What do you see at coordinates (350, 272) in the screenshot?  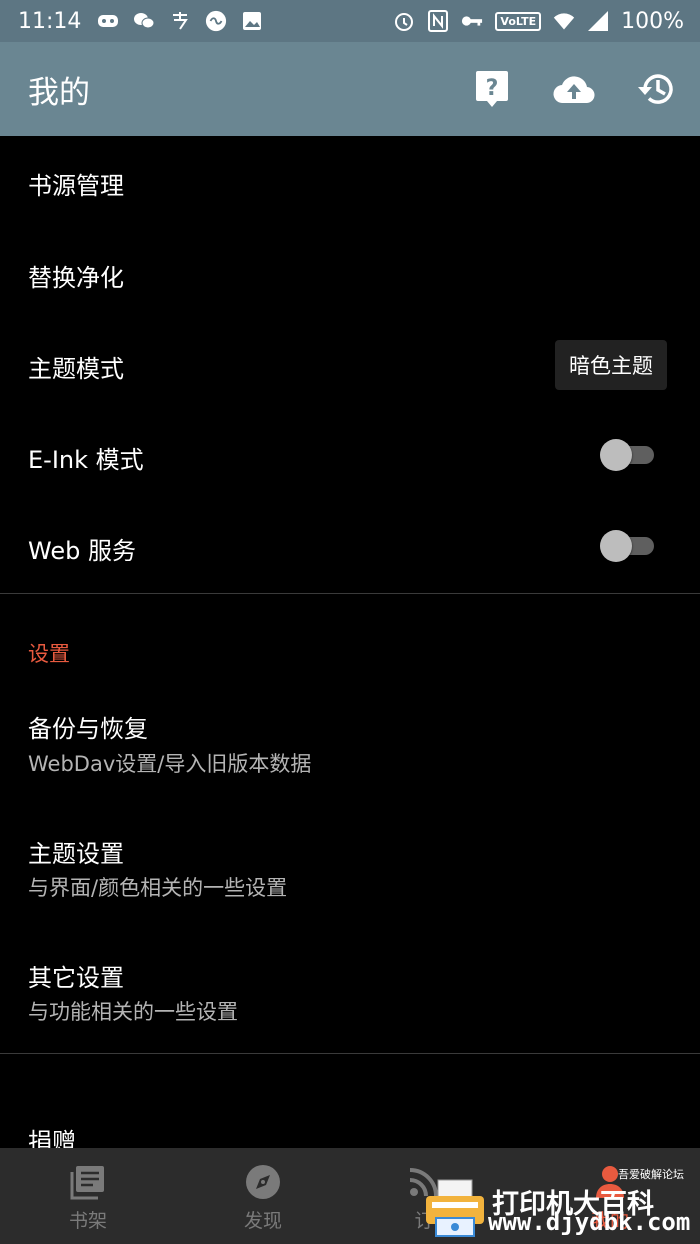 I see `replace-purify-item: 替换净化` at bounding box center [350, 272].